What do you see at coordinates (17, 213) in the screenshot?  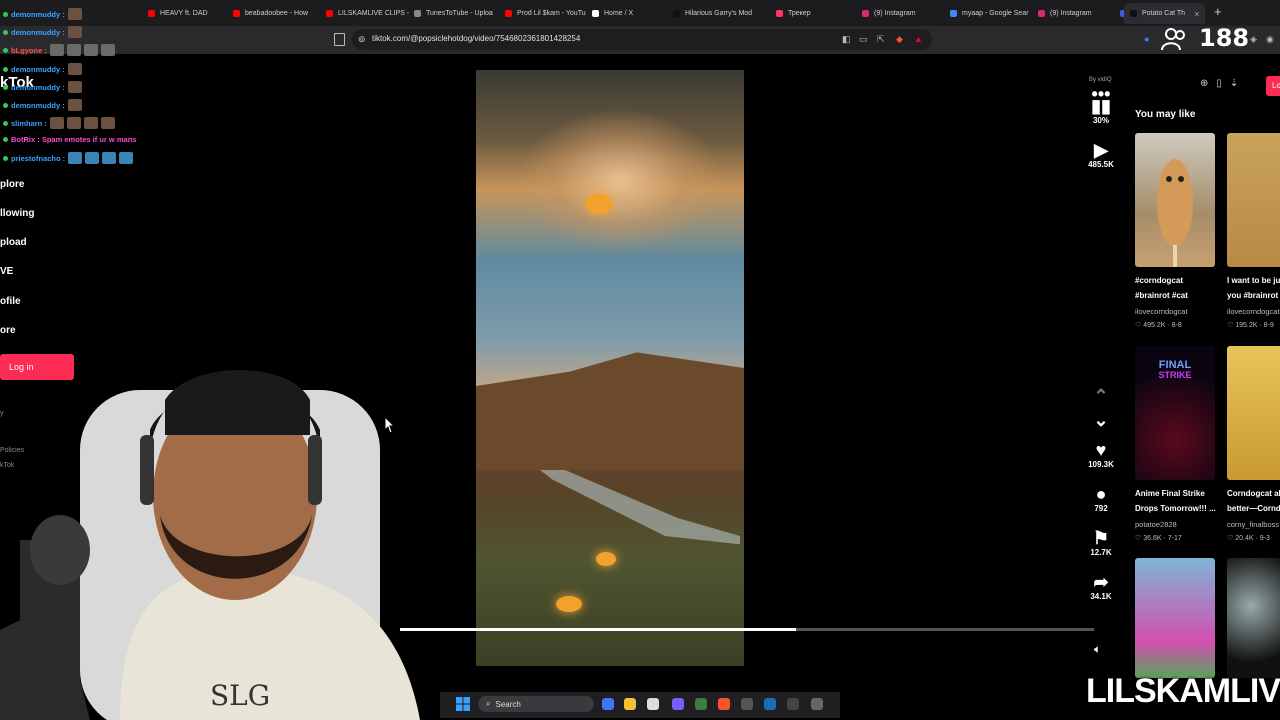 I see `nav-item: llowing` at bounding box center [17, 213].